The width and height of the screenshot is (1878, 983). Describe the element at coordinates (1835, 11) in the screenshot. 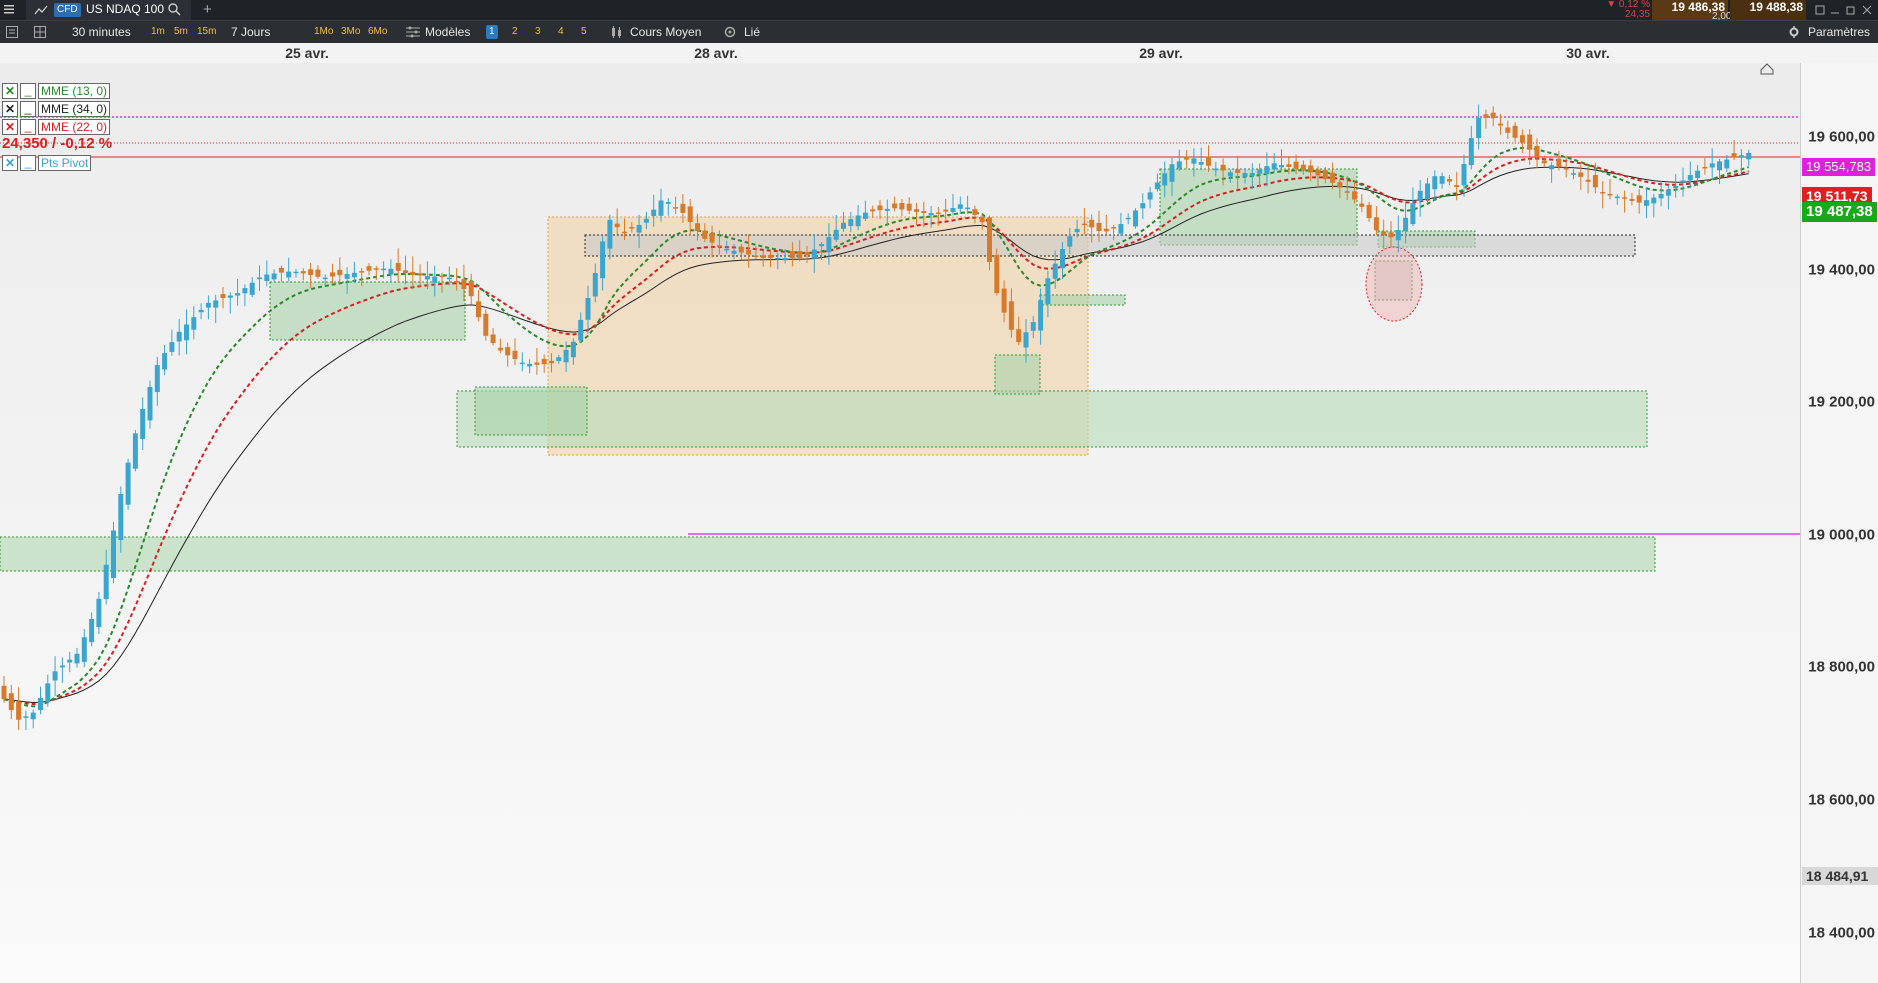

I see `minimize-icon` at that location.